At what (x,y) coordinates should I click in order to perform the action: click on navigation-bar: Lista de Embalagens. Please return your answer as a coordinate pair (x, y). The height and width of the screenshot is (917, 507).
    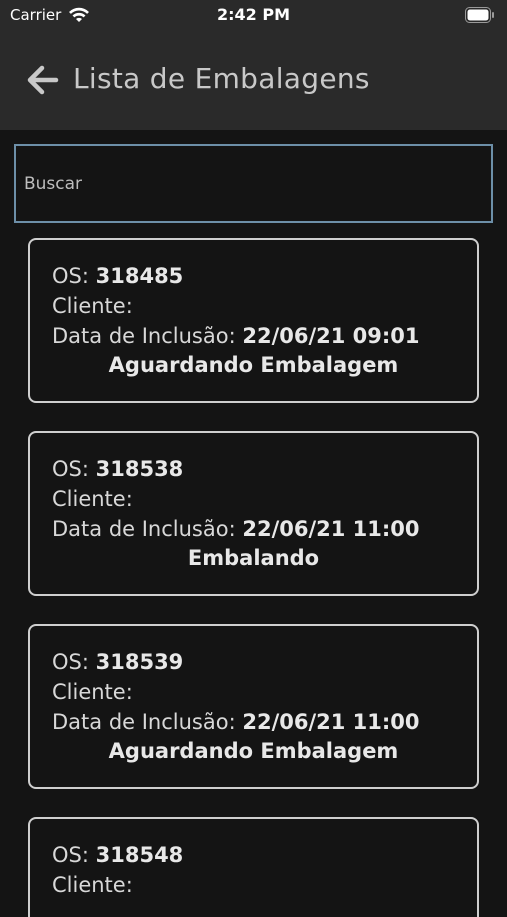
    Looking at the image, I should click on (253, 80).